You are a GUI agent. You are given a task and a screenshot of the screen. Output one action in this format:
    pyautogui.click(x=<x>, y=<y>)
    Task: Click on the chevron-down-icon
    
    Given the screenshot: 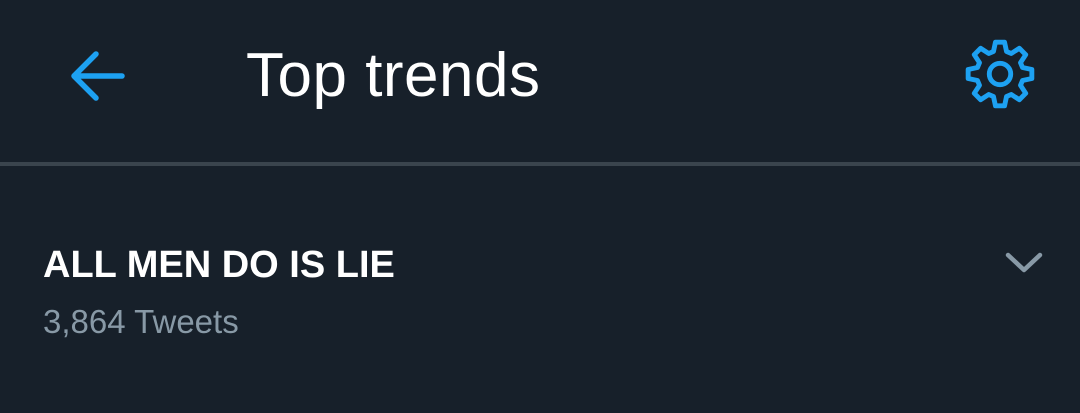 What is the action you would take?
    pyautogui.click(x=1024, y=263)
    